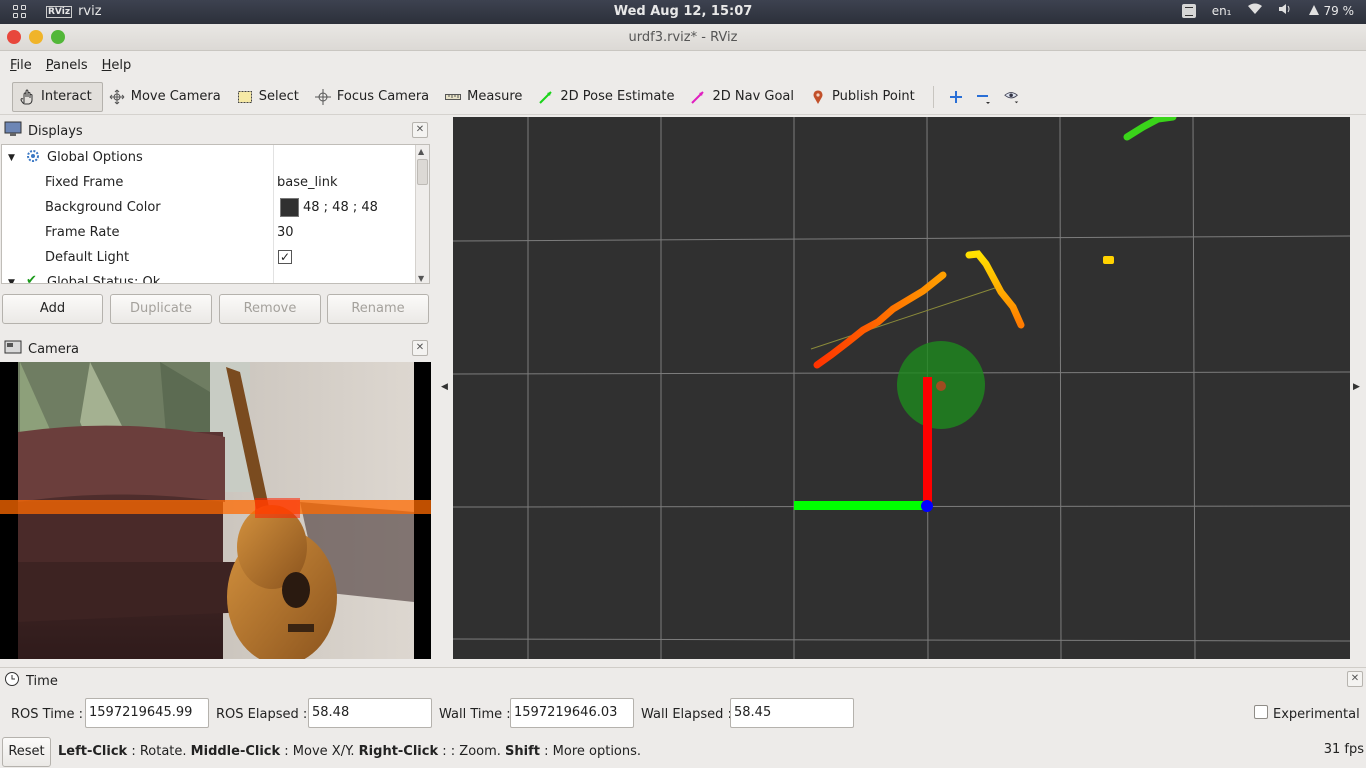 This screenshot has height=768, width=1366. I want to click on select-box-icon, so click(245, 97).